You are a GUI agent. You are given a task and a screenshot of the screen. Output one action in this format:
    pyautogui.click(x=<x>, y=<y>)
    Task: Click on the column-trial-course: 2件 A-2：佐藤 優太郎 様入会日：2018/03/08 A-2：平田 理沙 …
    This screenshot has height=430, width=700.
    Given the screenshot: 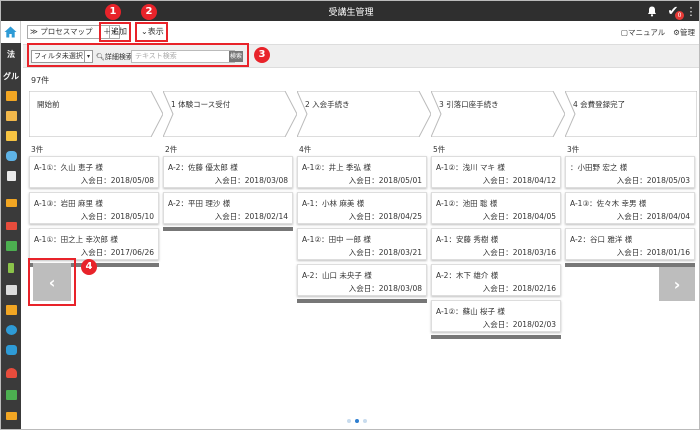 What is the action you would take?
    pyautogui.click(x=228, y=187)
    